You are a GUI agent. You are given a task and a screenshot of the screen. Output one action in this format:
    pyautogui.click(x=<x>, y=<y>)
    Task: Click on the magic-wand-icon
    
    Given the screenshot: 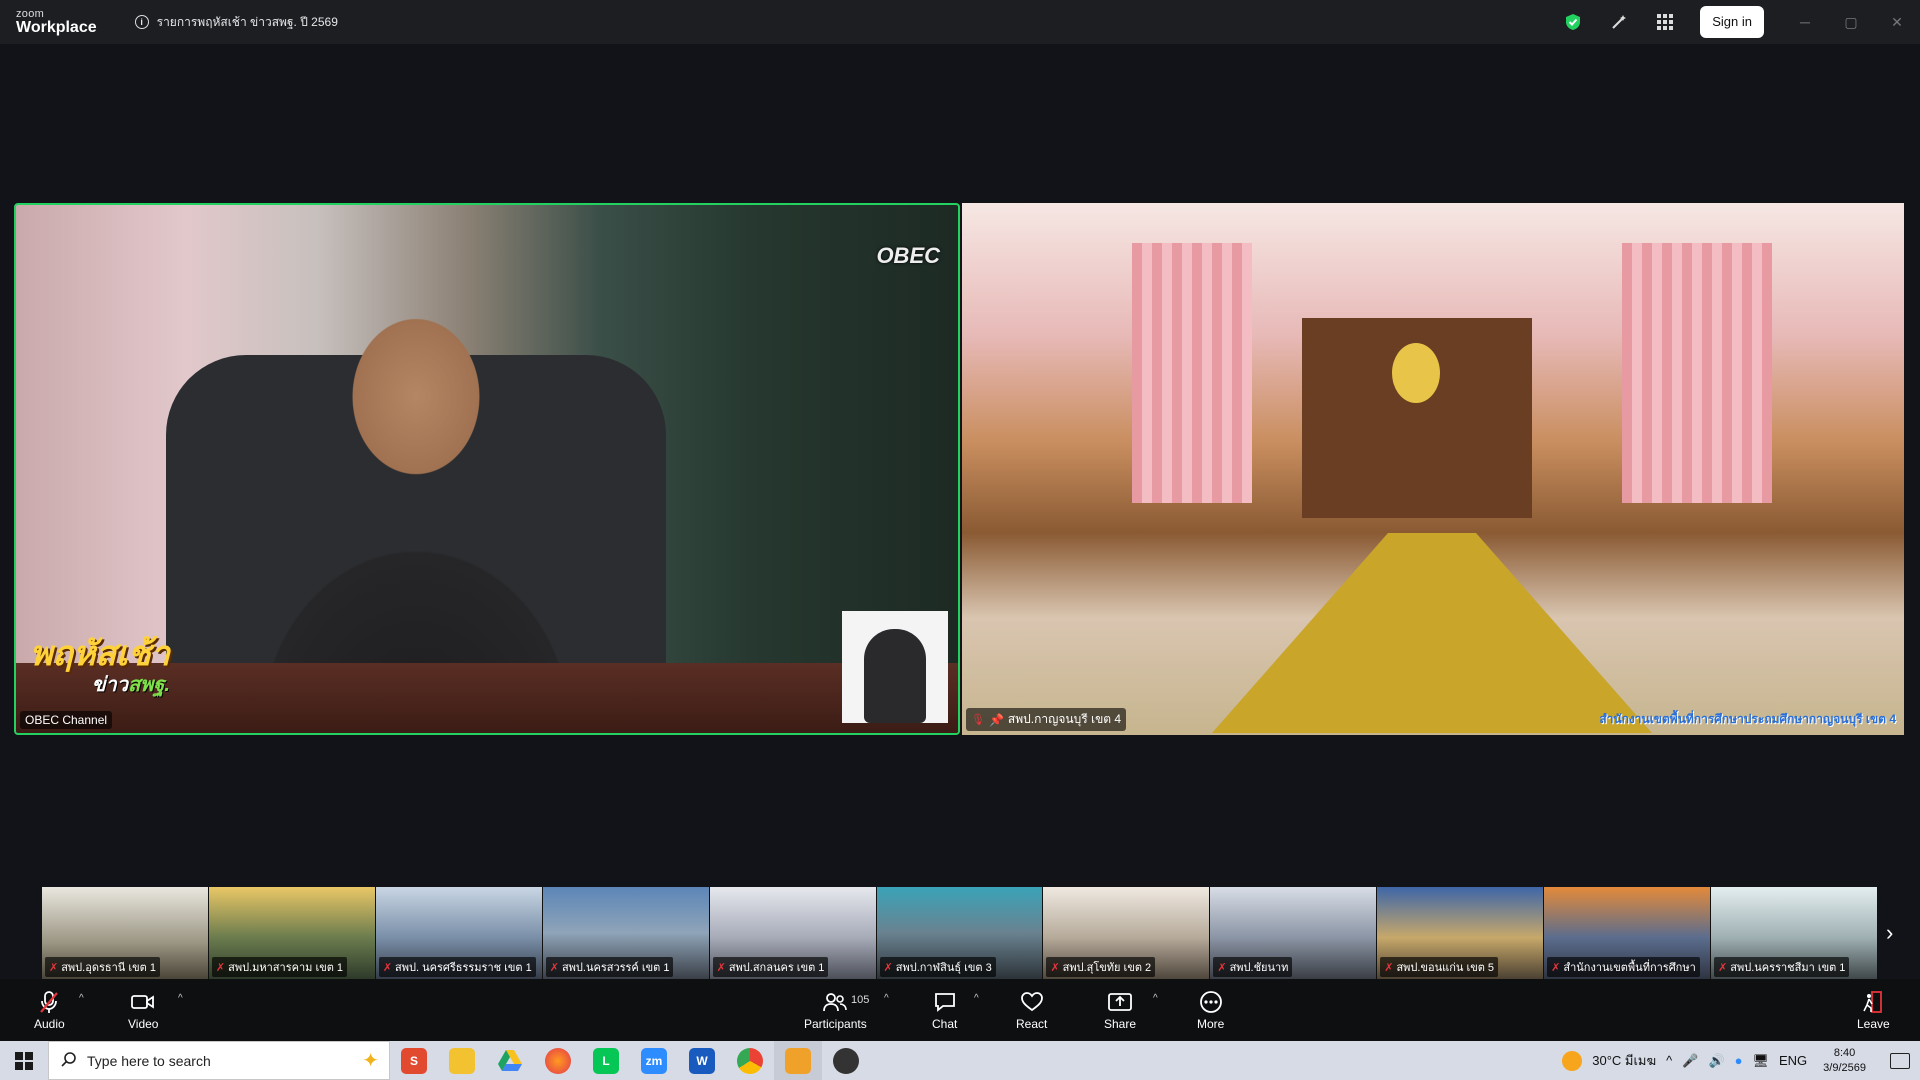 What is the action you would take?
    pyautogui.click(x=1619, y=22)
    